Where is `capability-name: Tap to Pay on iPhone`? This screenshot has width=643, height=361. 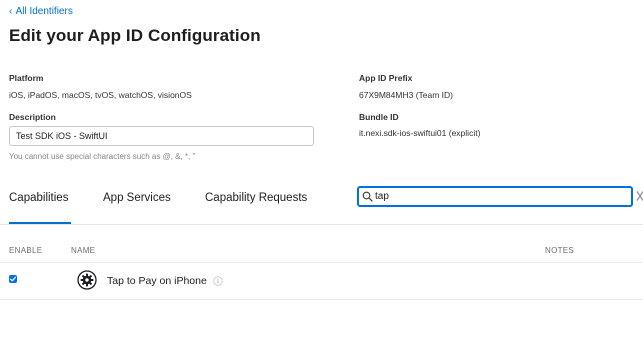
capability-name: Tap to Pay on iPhone is located at coordinates (157, 281).